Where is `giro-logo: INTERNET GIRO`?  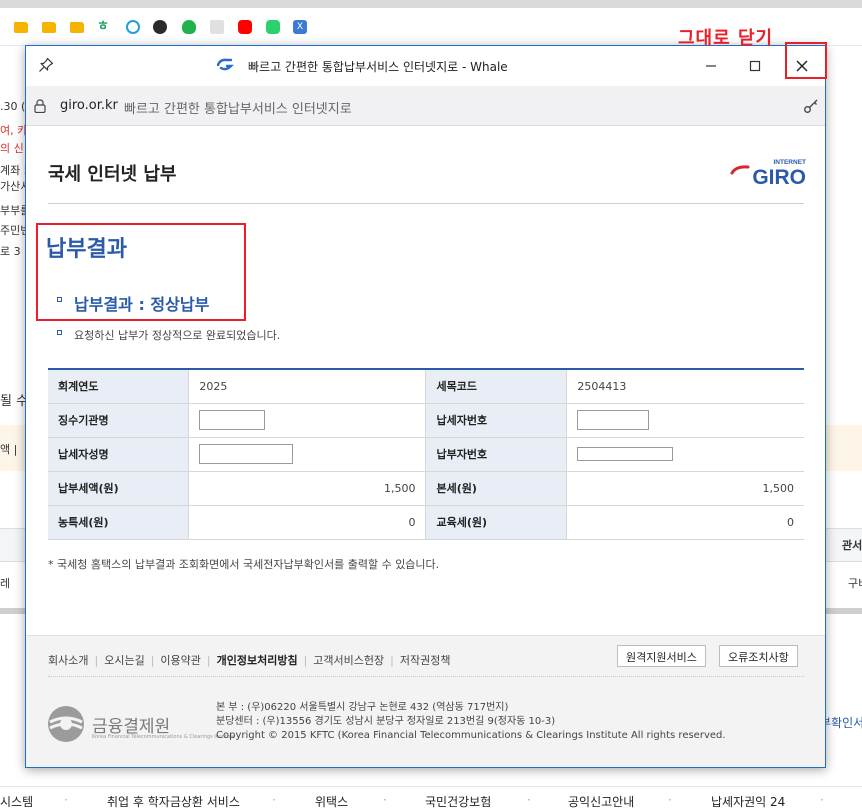
giro-logo: INTERNET GIRO is located at coordinates (768, 172).